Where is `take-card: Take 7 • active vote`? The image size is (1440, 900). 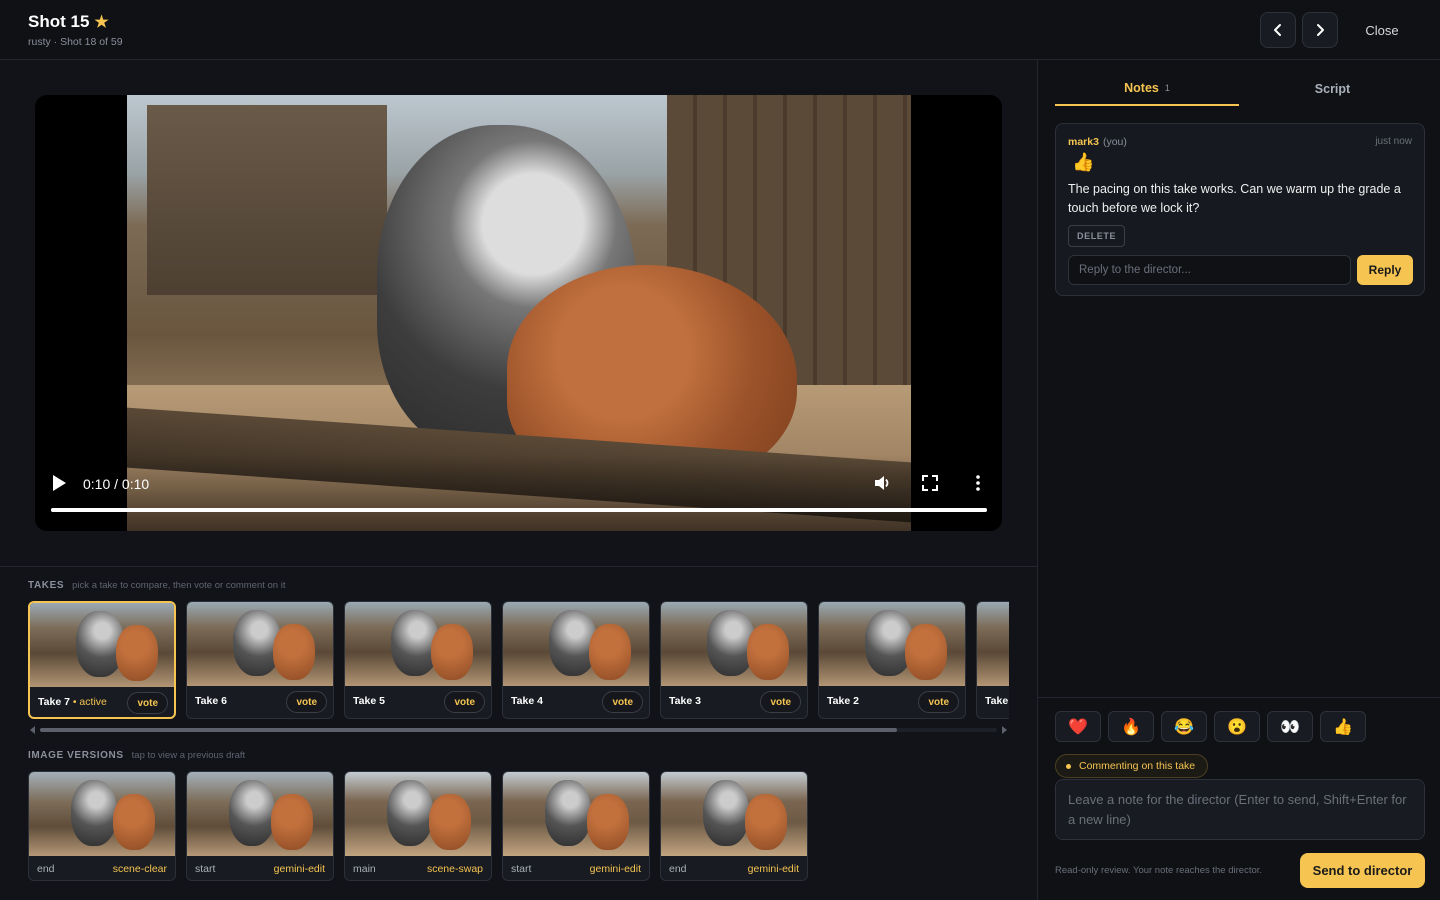 take-card: Take 7 • active vote is located at coordinates (102, 660).